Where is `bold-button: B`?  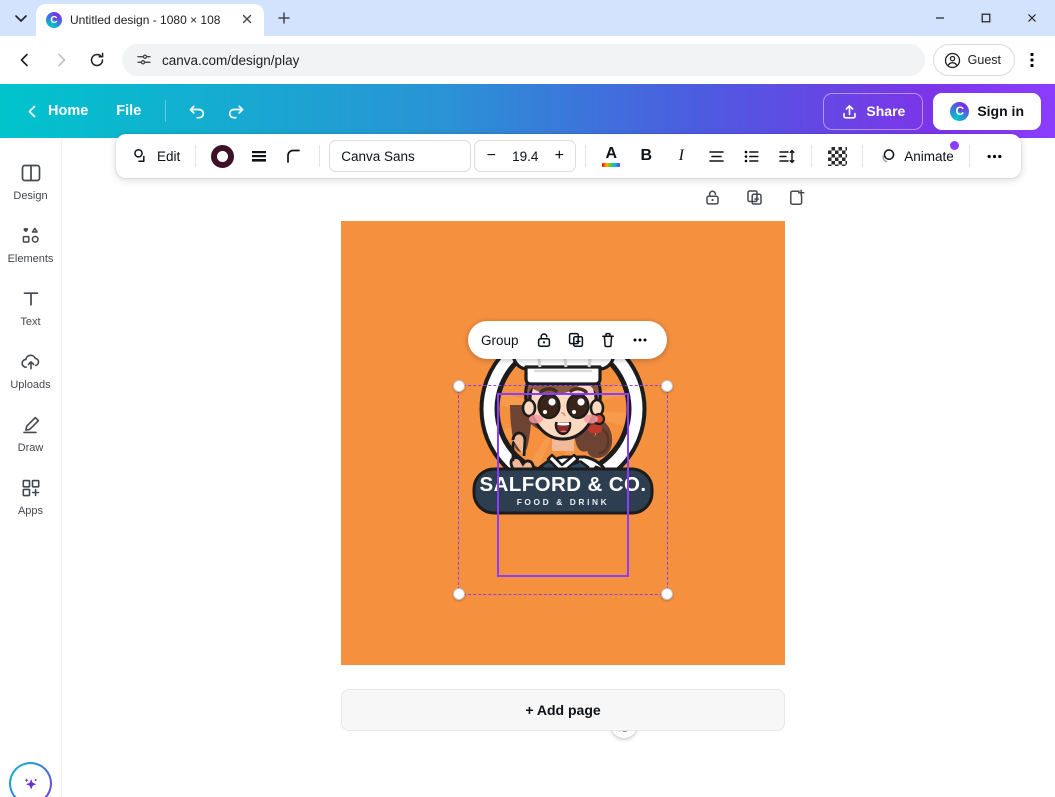
bold-button: B is located at coordinates (646, 156).